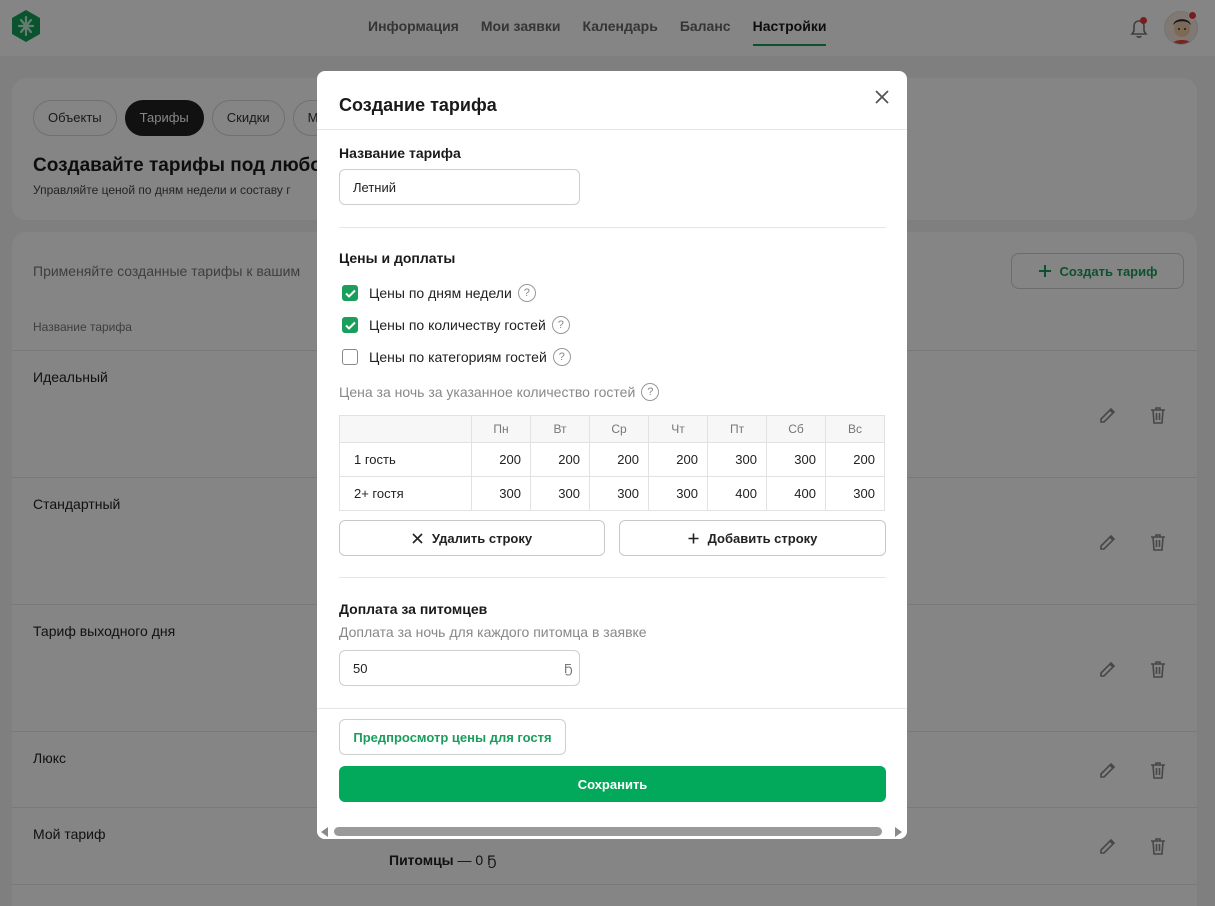 Image resolution: width=1215 pixels, height=906 pixels. What do you see at coordinates (418, 105) in the screenshot?
I see `modal-title: Создание тарифа` at bounding box center [418, 105].